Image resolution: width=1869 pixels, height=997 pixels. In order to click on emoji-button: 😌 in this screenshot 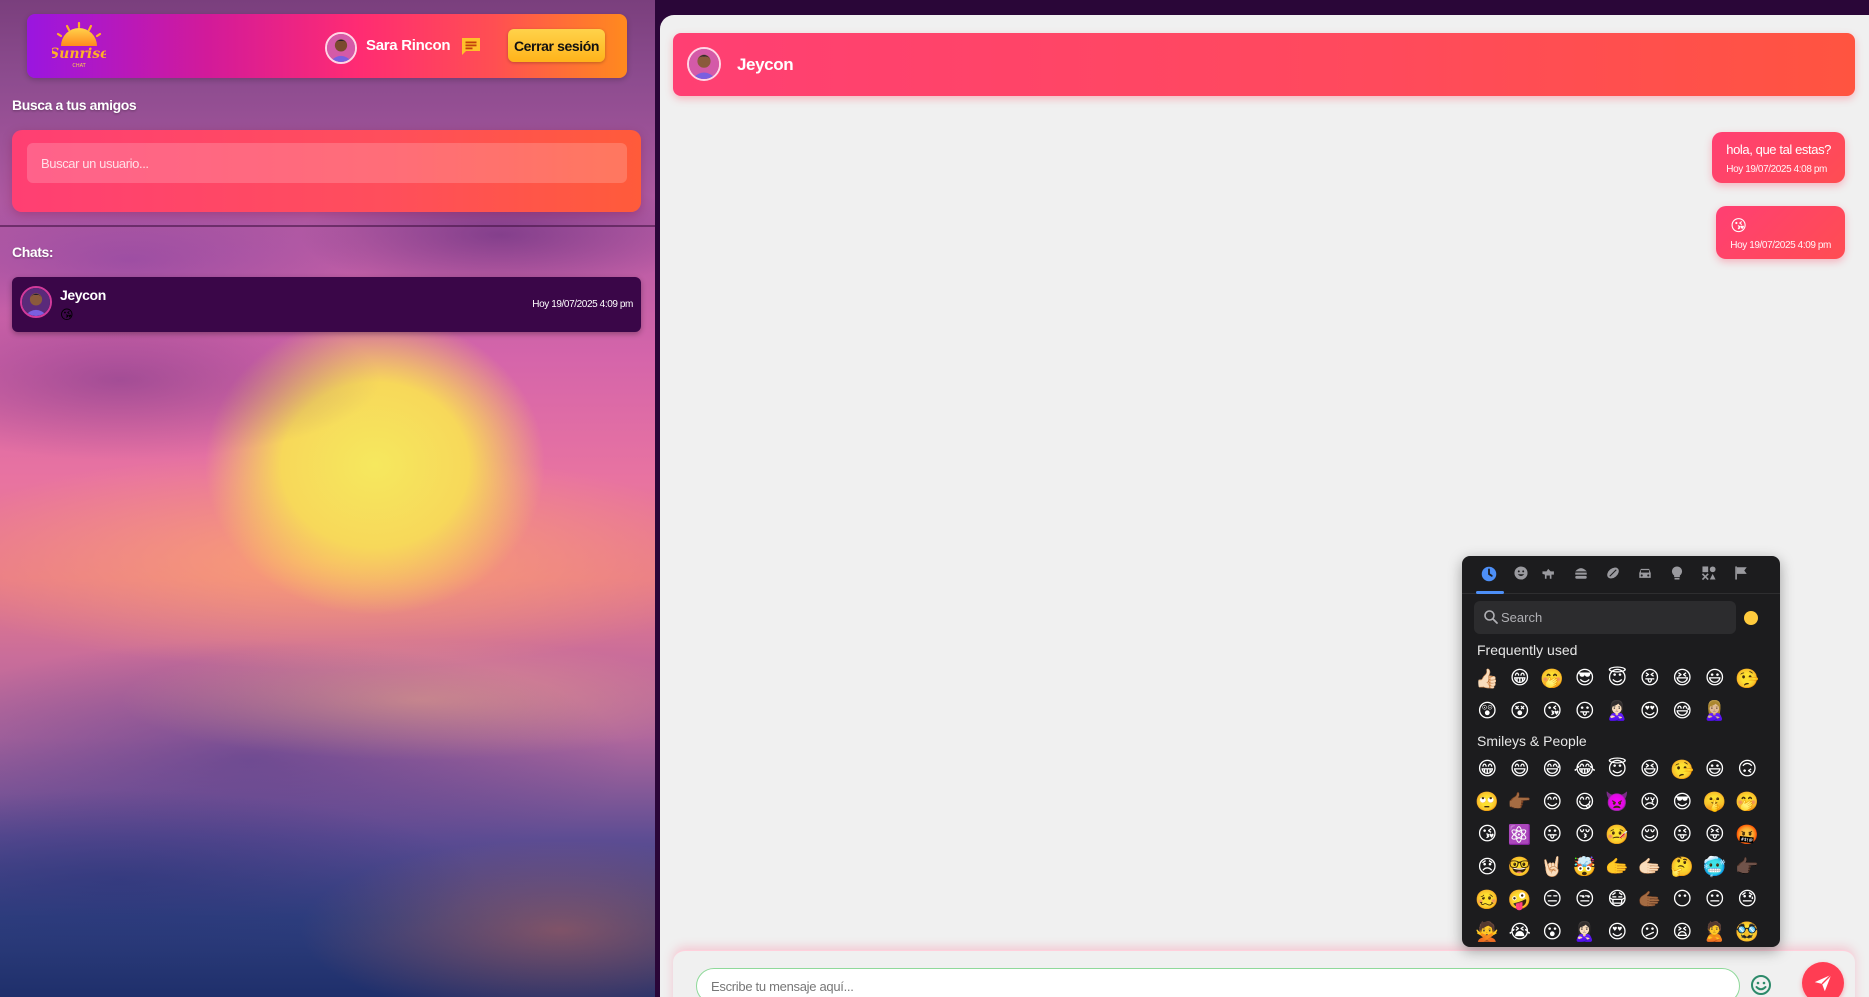, I will do `click(1650, 834)`.